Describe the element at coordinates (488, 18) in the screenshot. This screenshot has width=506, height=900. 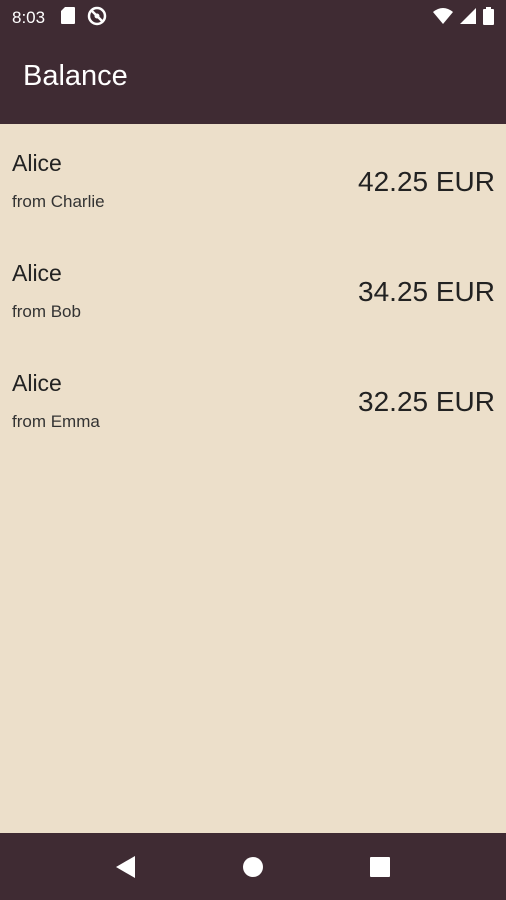
I see `battery-icon` at that location.